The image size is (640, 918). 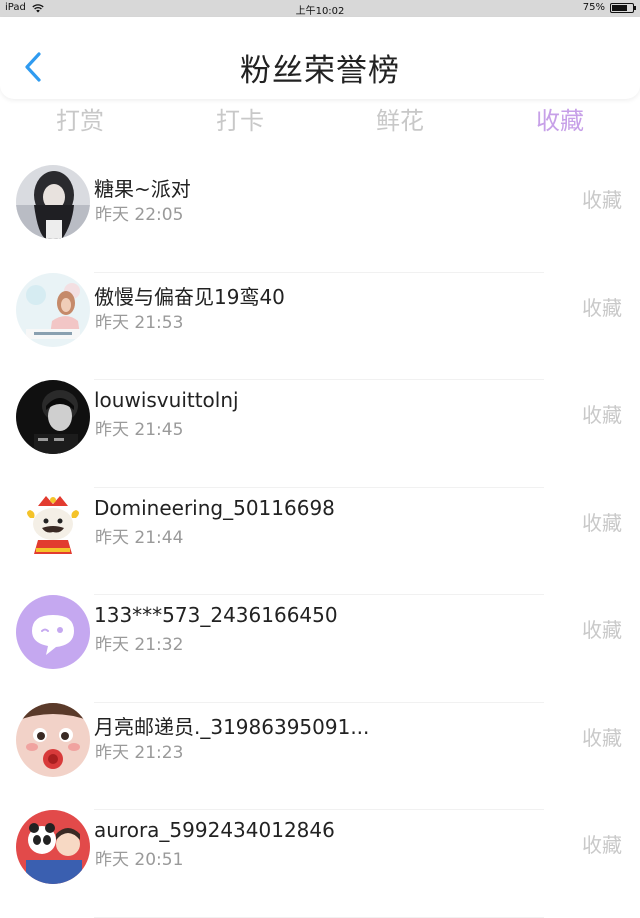 I want to click on status-time: 上午10:02, so click(x=320, y=11).